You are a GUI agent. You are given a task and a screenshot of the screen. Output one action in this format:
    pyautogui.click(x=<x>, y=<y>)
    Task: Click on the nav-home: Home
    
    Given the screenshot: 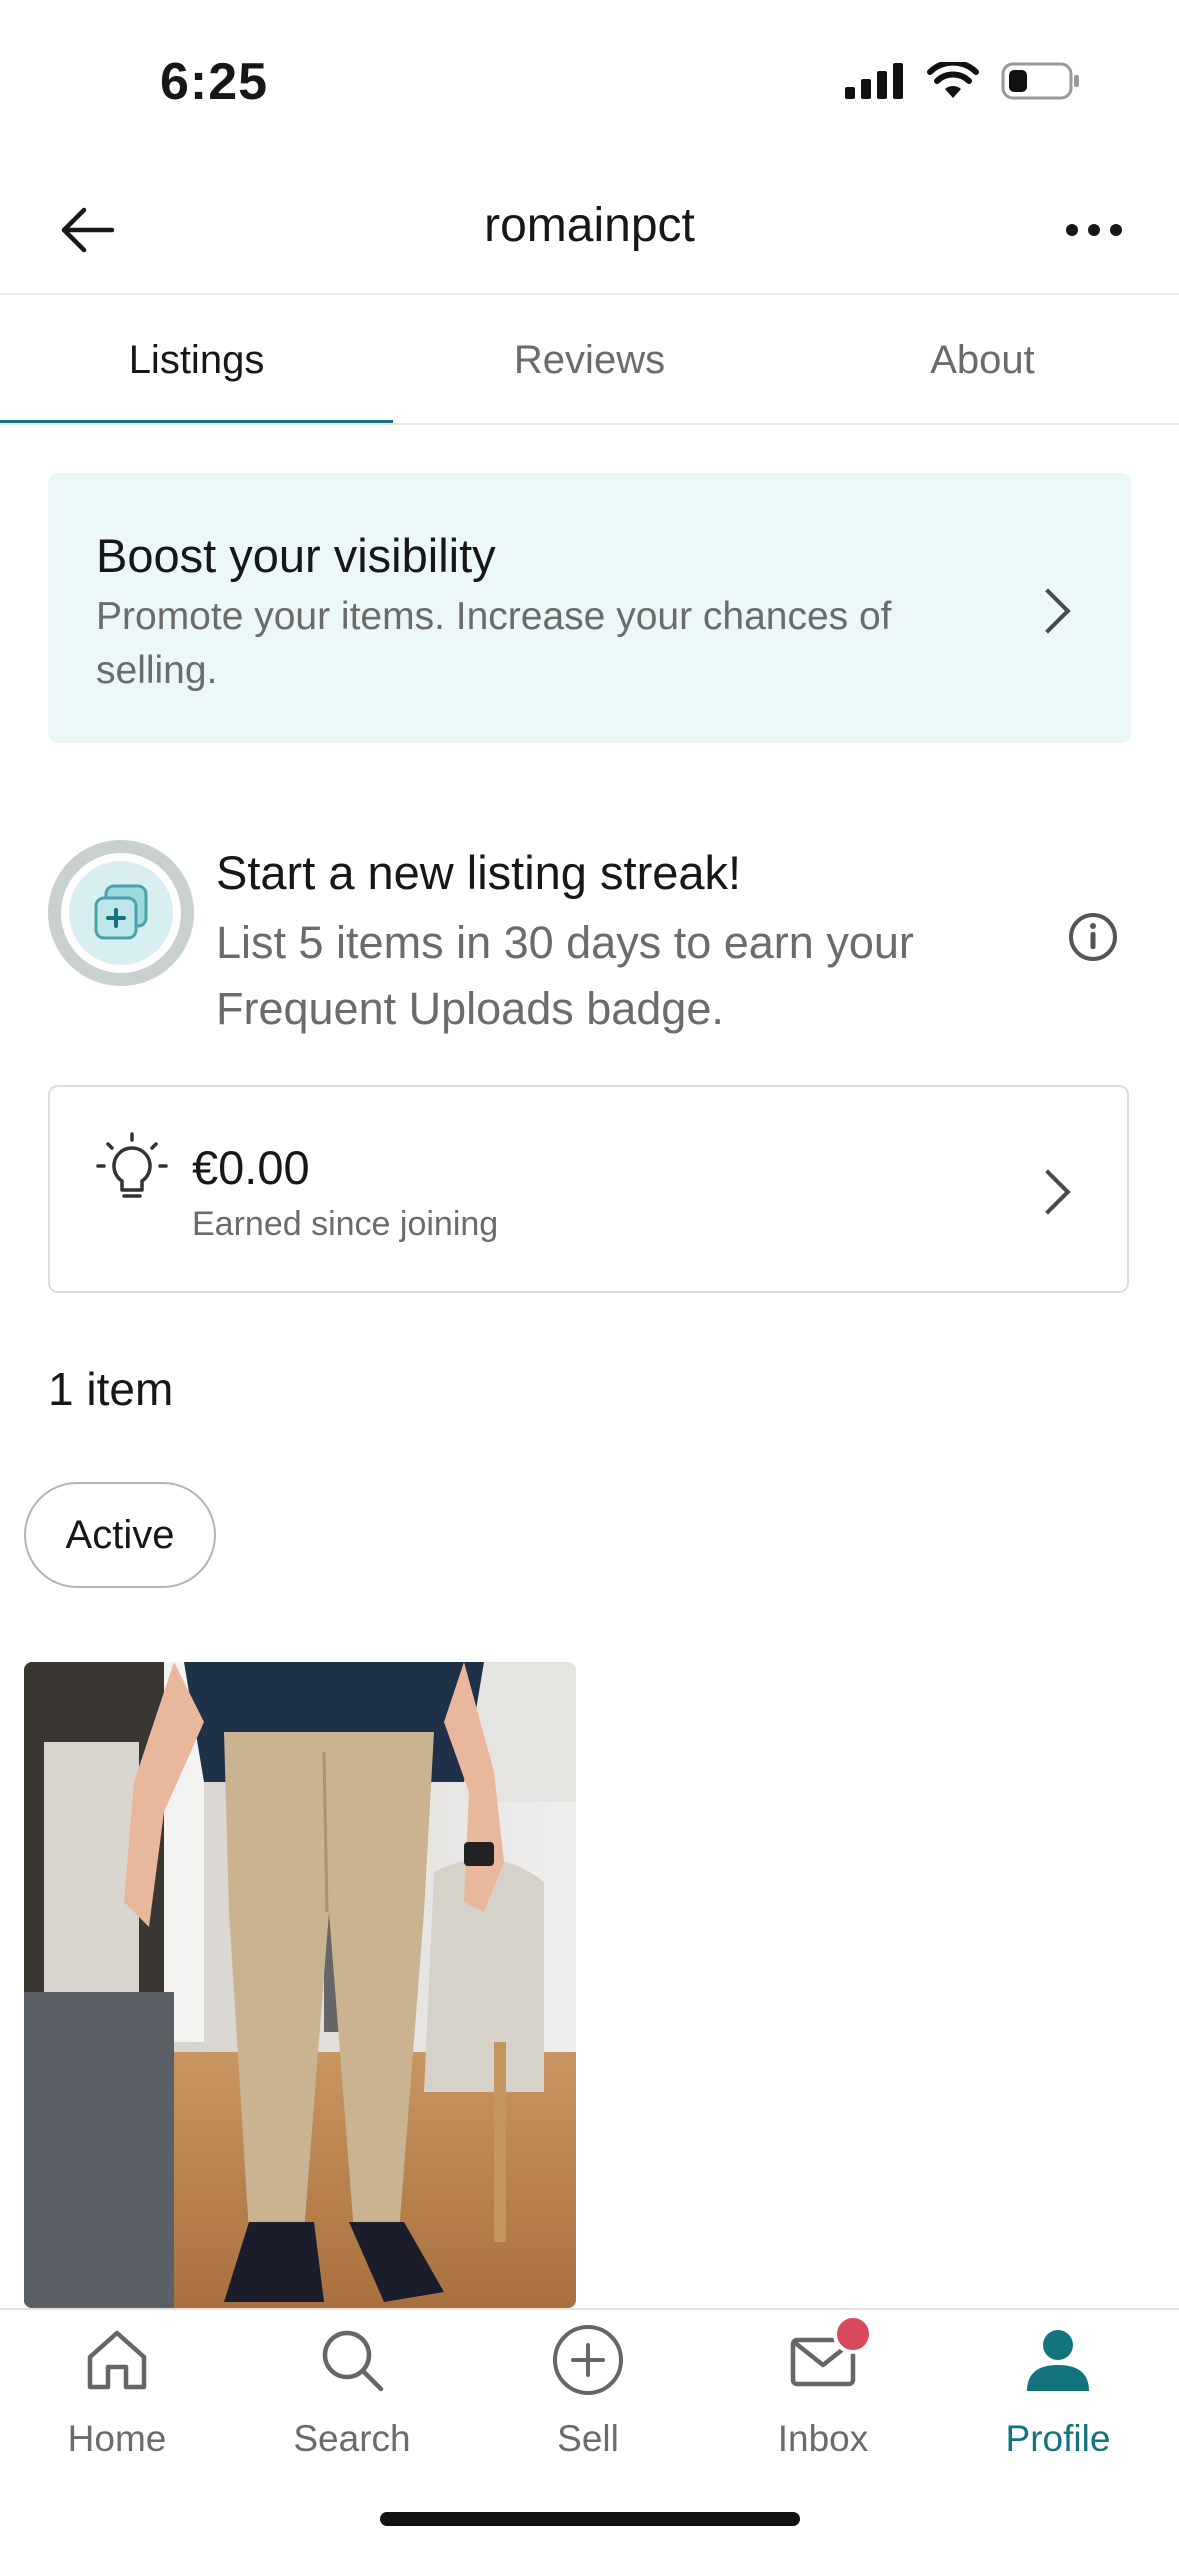 What is the action you would take?
    pyautogui.click(x=117, y=2390)
    